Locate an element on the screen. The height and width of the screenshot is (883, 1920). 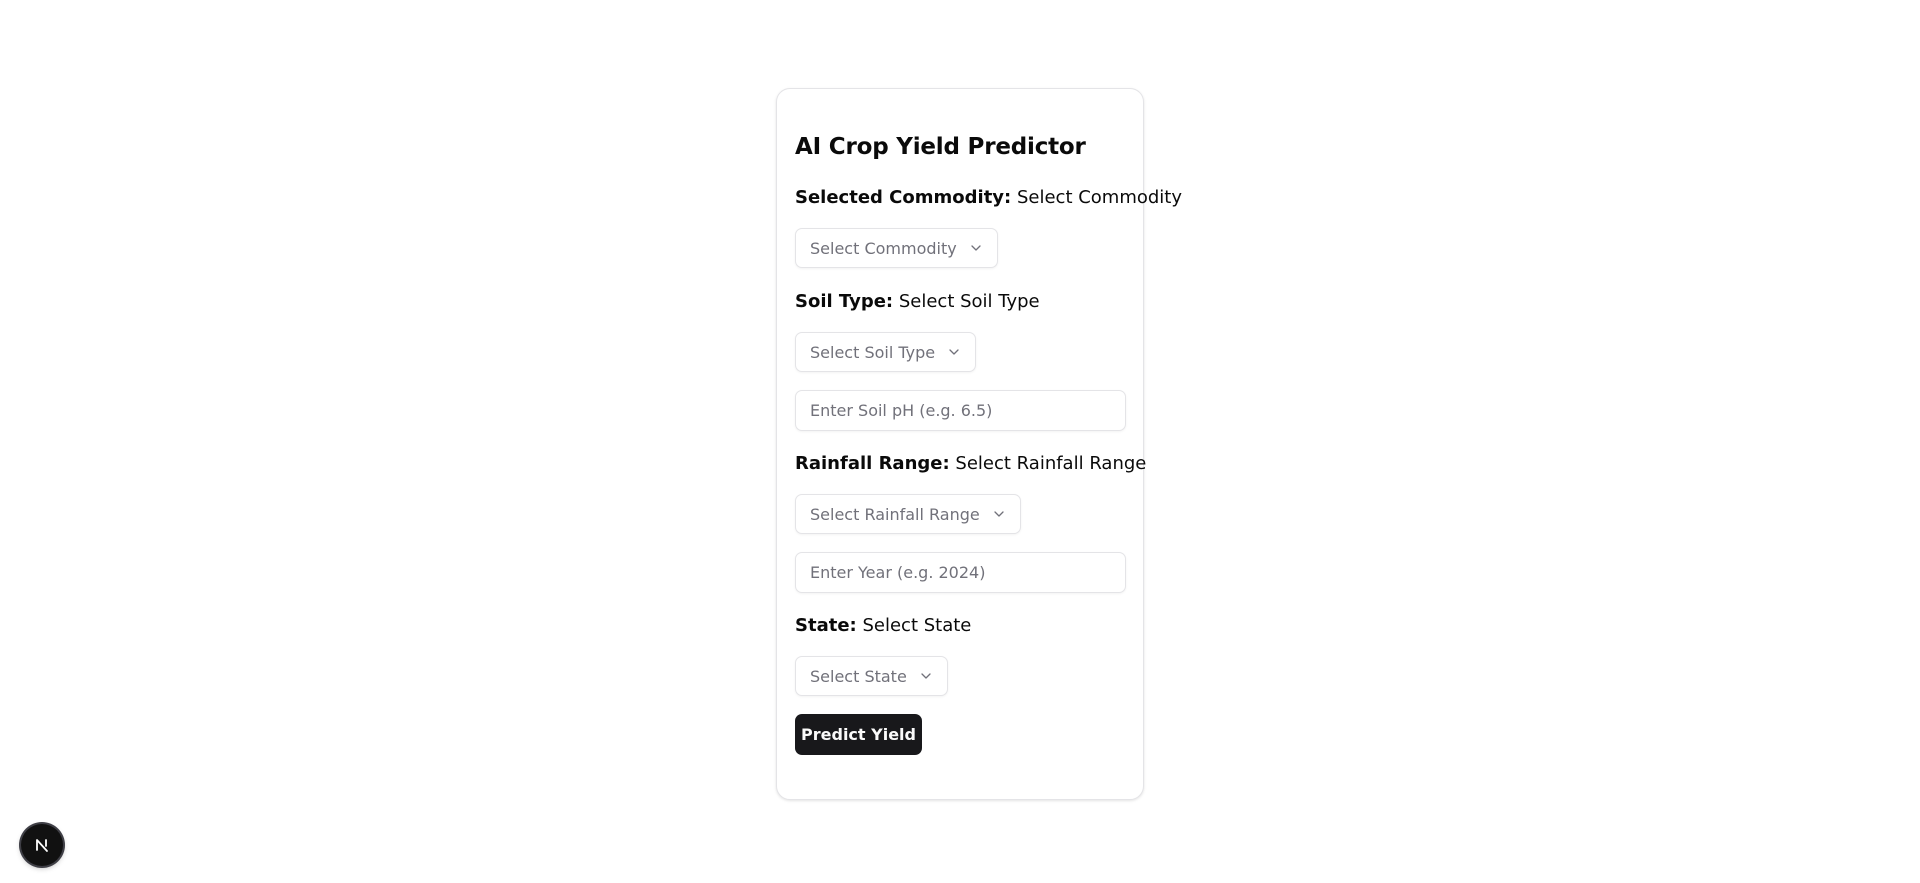
commodity-select: Select Commodity is located at coordinates (896, 248).